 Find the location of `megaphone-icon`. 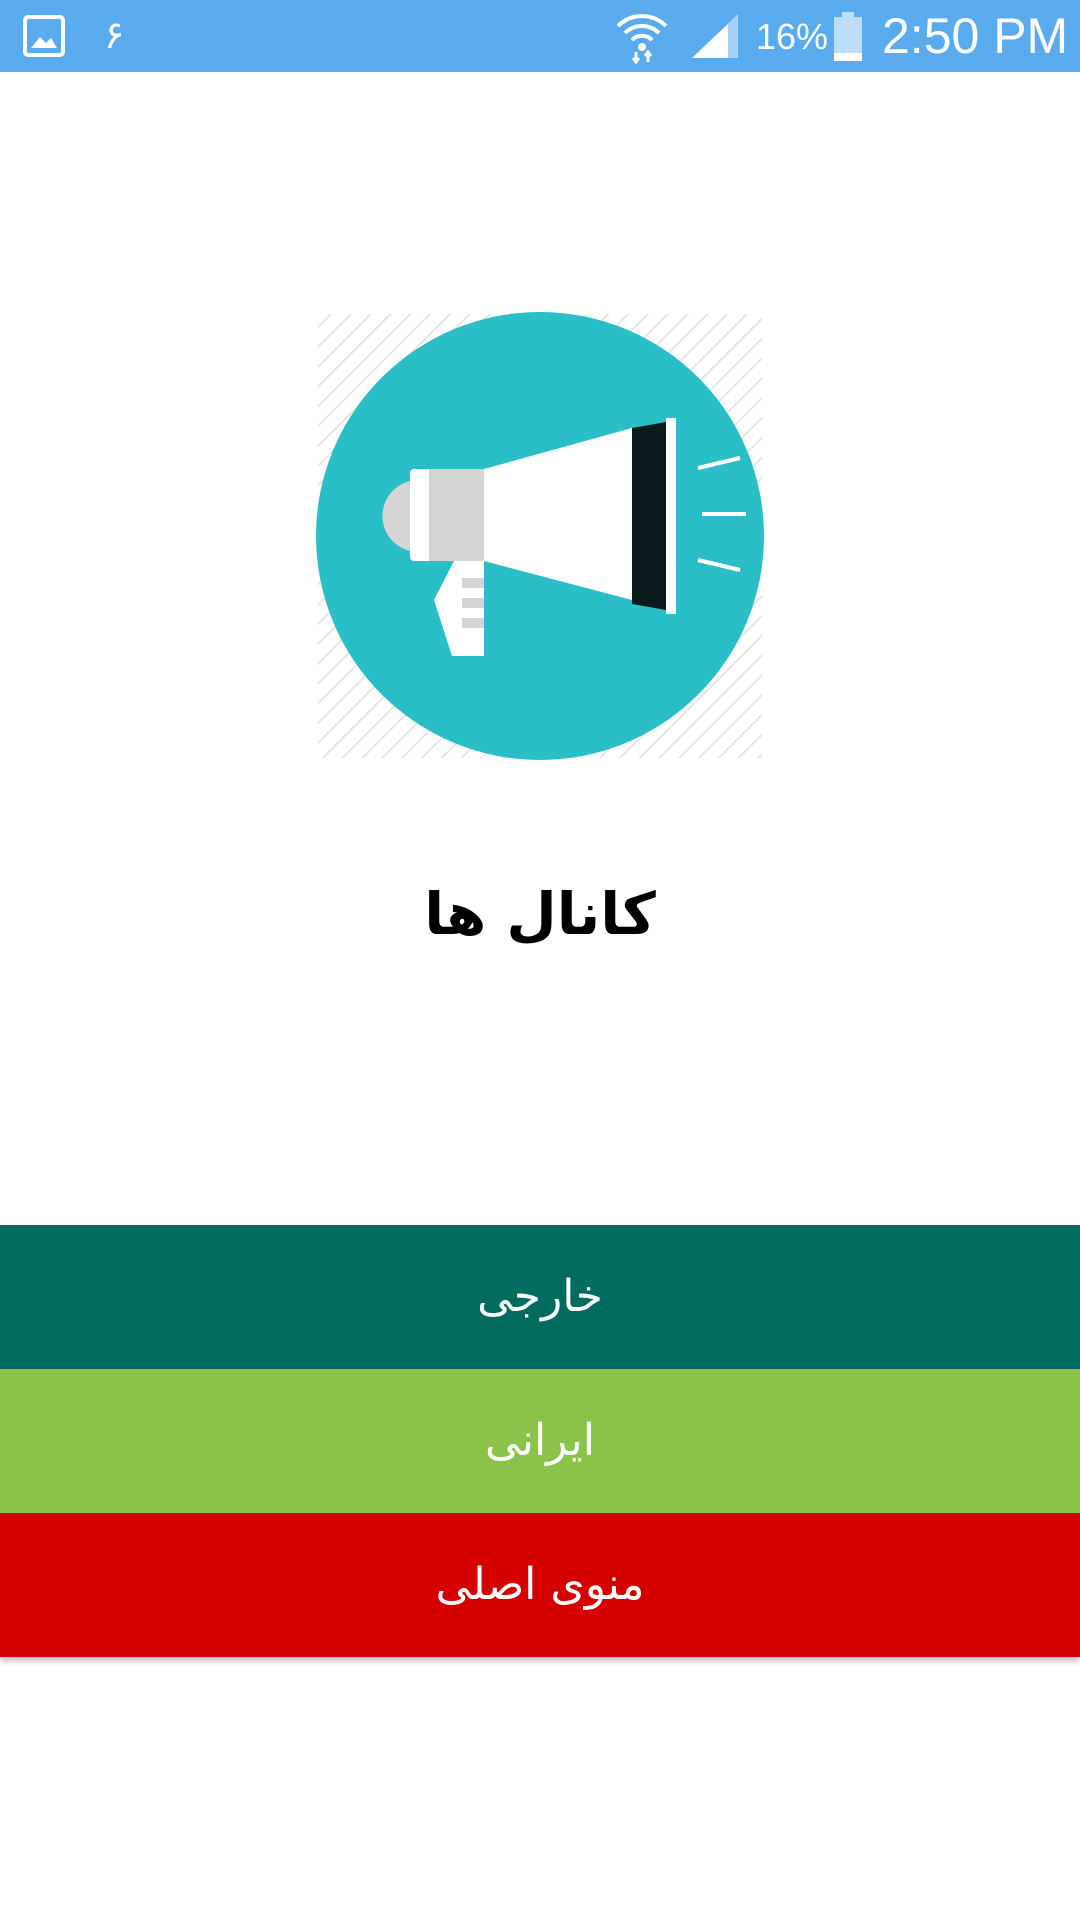

megaphone-icon is located at coordinates (540, 536).